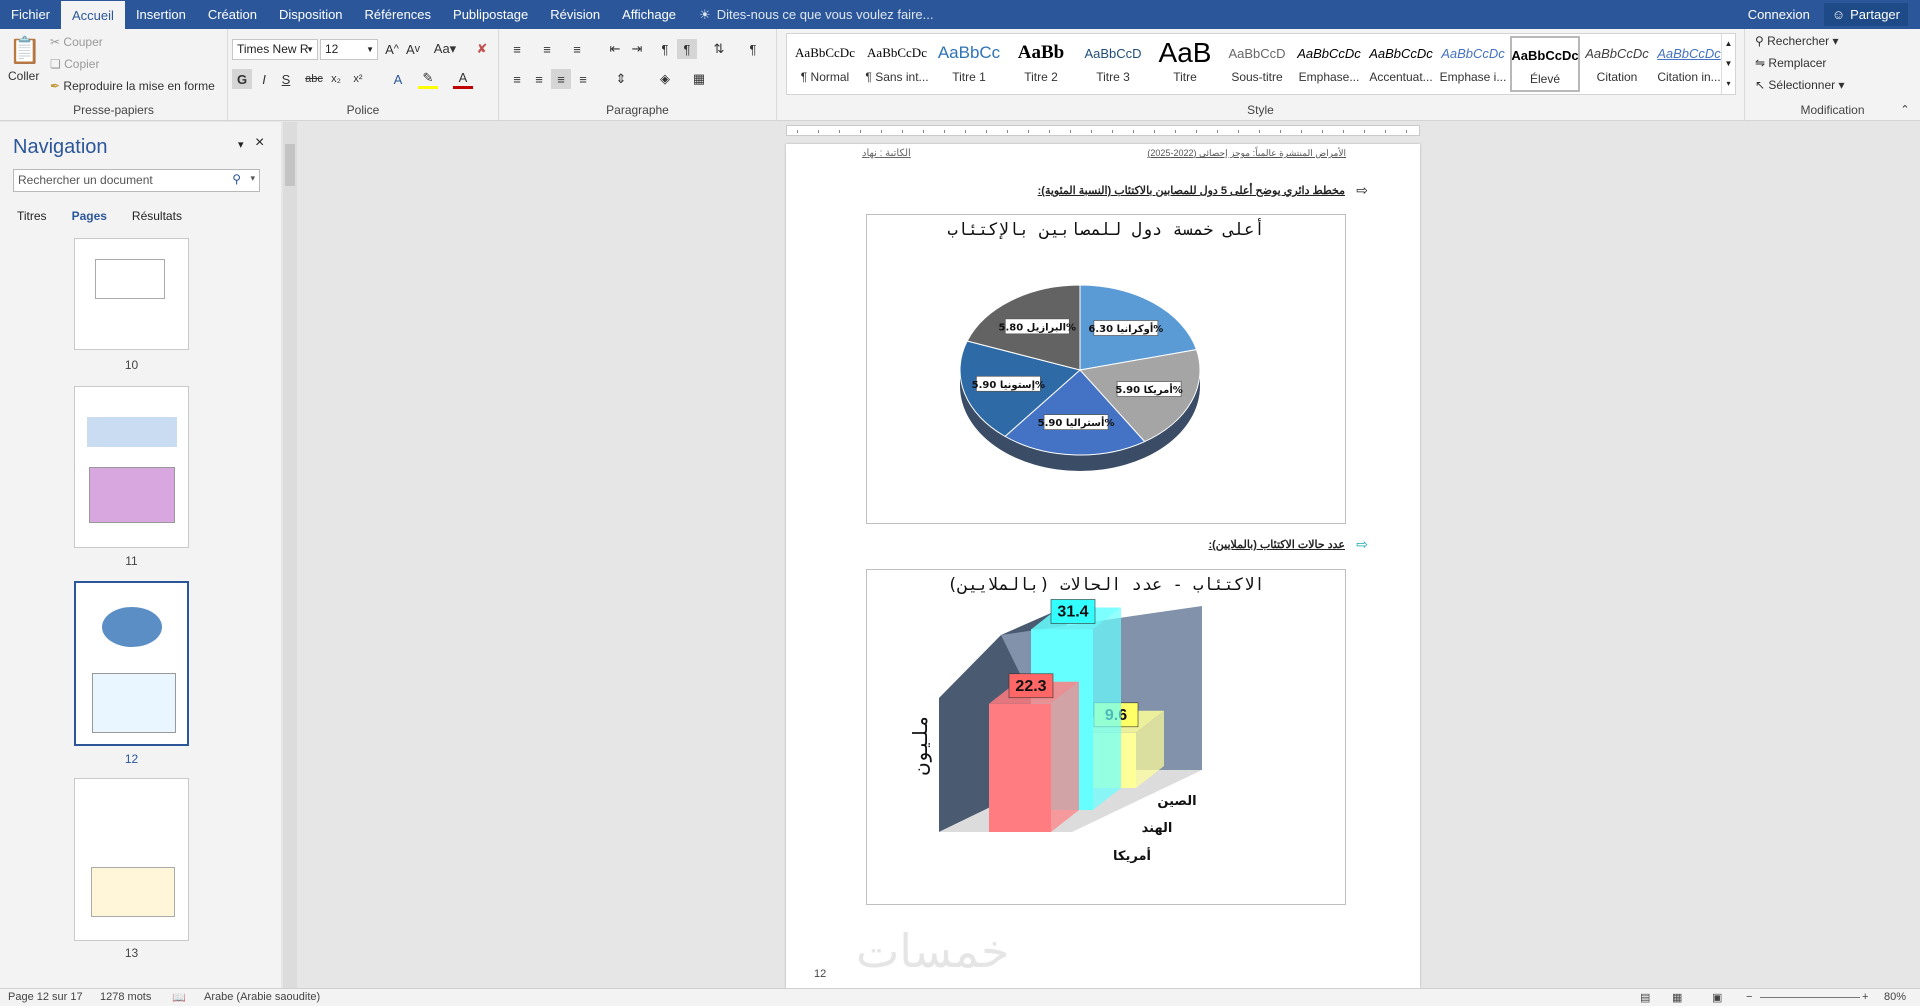 The width and height of the screenshot is (1920, 1006). Describe the element at coordinates (1103, 130) in the screenshot. I see `horizontal-ruler` at that location.